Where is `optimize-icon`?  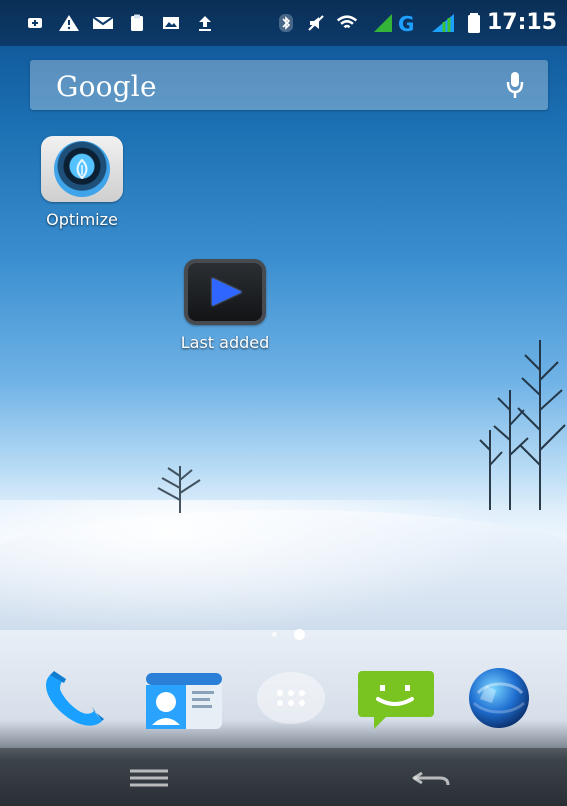
optimize-icon is located at coordinates (82, 169).